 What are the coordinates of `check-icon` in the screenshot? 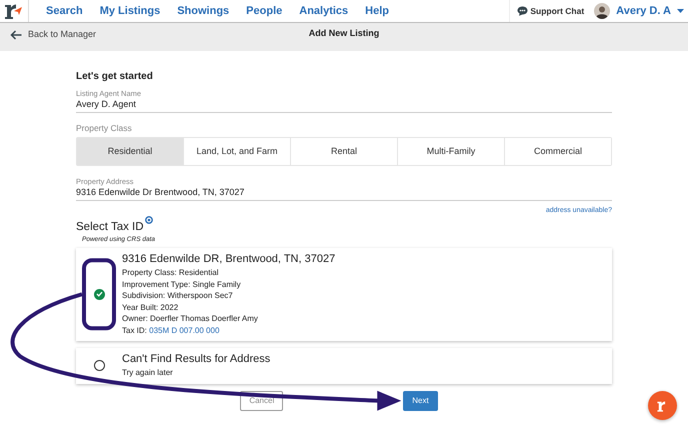 It's located at (99, 294).